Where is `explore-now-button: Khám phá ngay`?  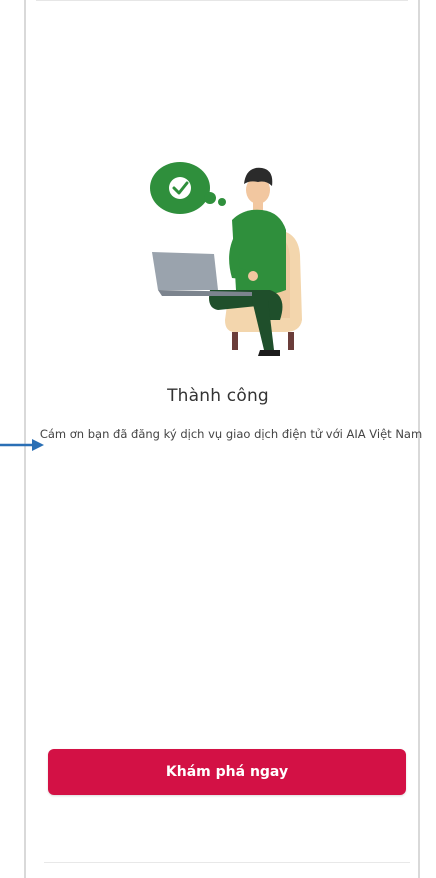 explore-now-button: Khám phá ngay is located at coordinates (227, 772).